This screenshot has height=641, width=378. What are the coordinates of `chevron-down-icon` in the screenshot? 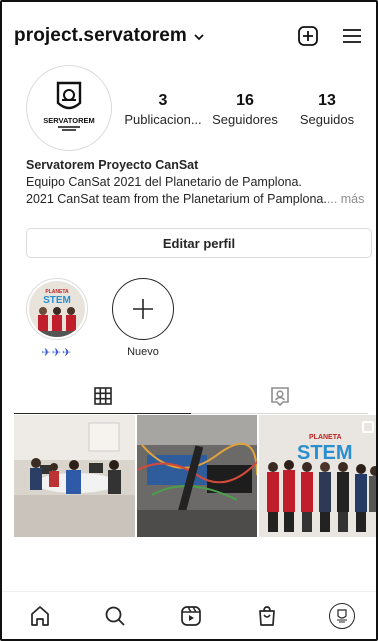 It's located at (199, 36).